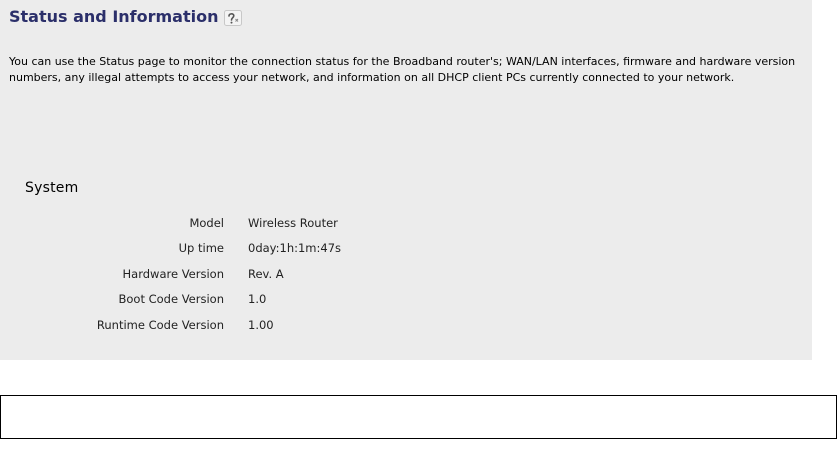  I want to click on boot-code-version-value: 1.0, so click(257, 299).